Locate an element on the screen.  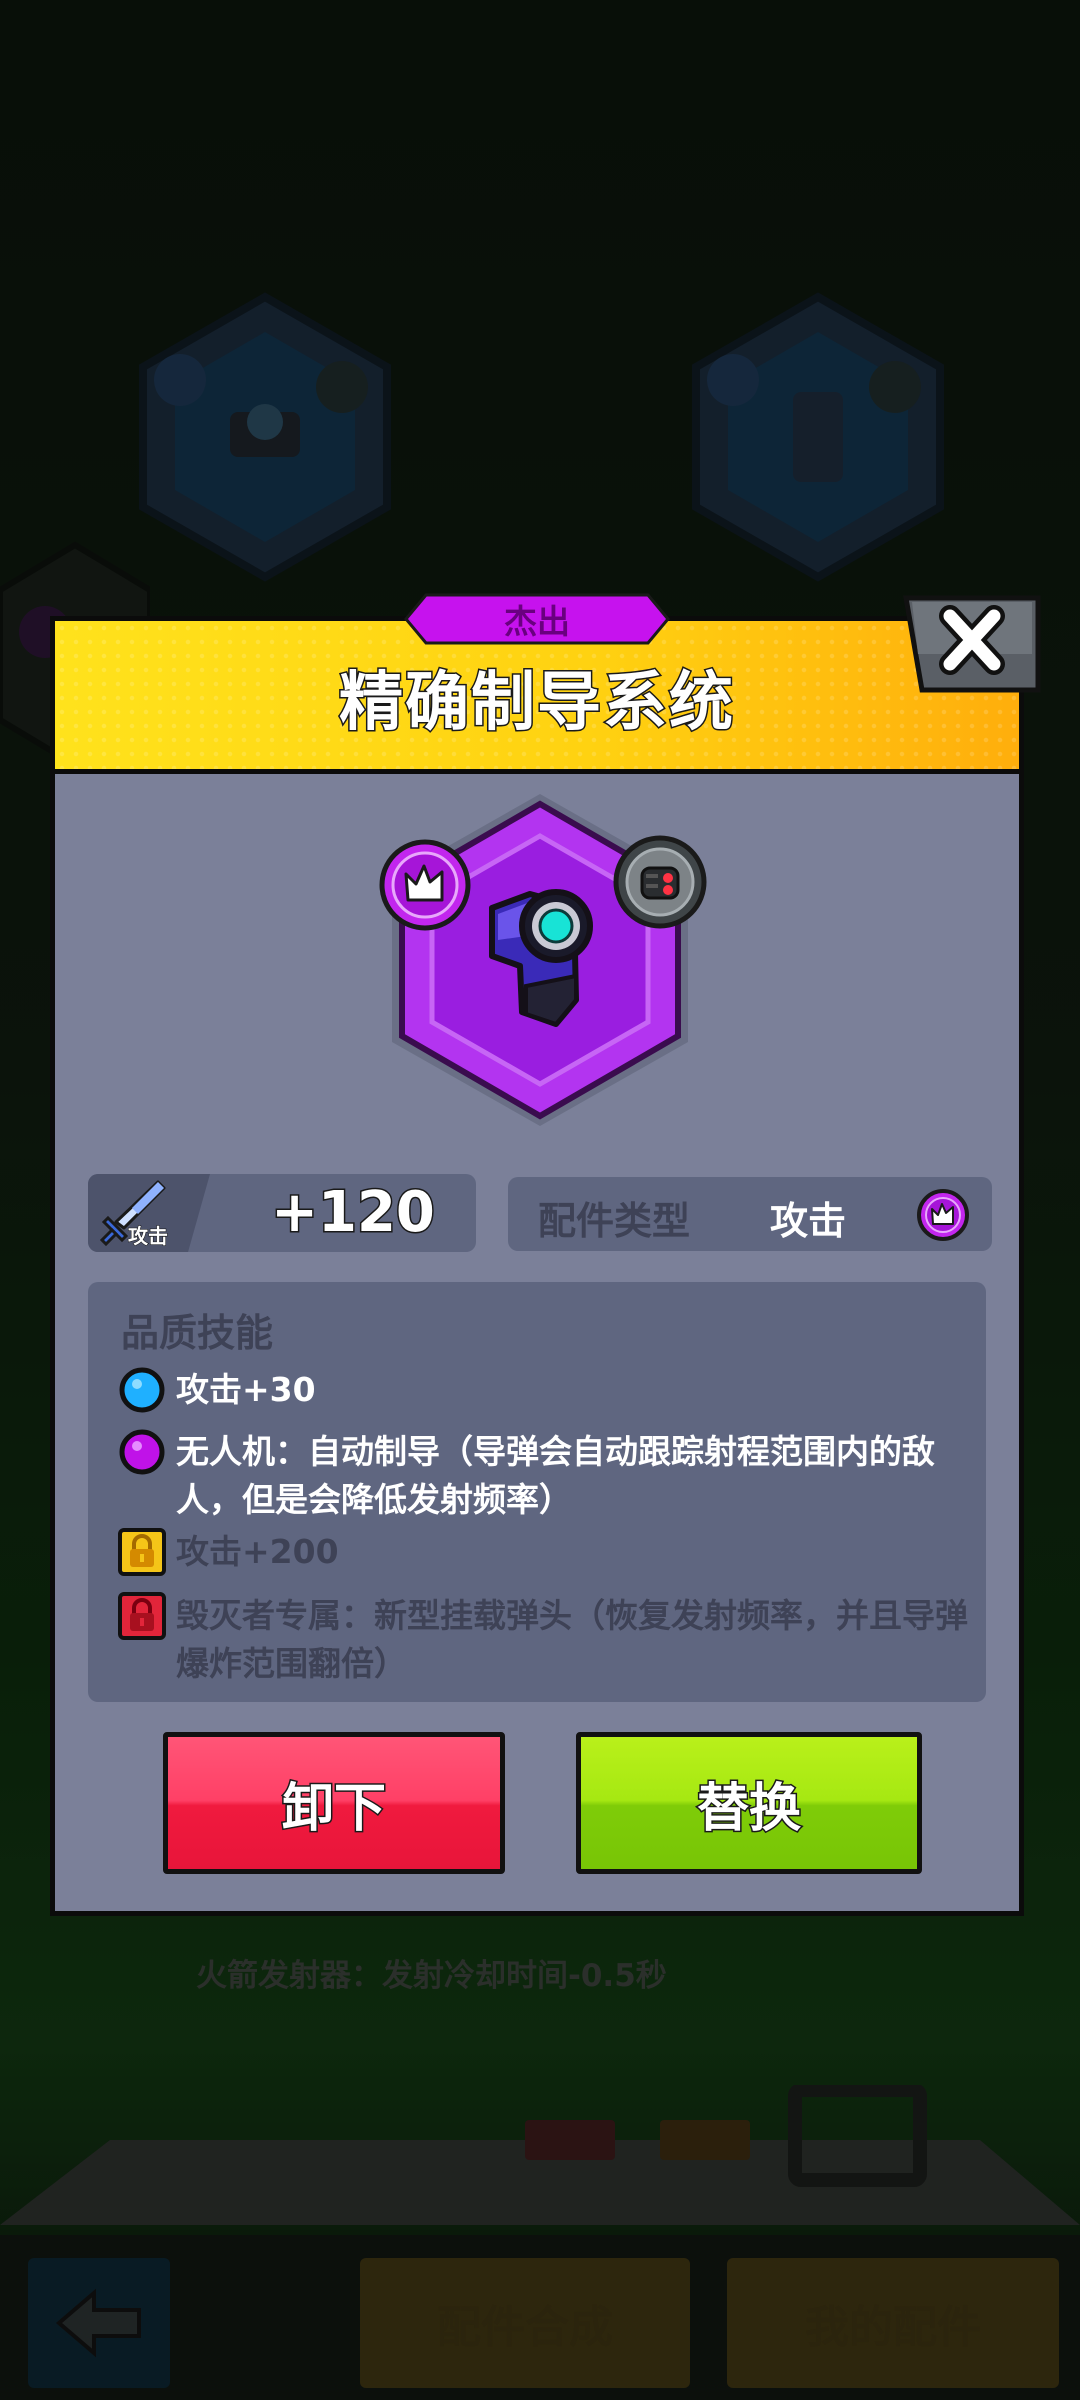
close-button is located at coordinates (972, 644).